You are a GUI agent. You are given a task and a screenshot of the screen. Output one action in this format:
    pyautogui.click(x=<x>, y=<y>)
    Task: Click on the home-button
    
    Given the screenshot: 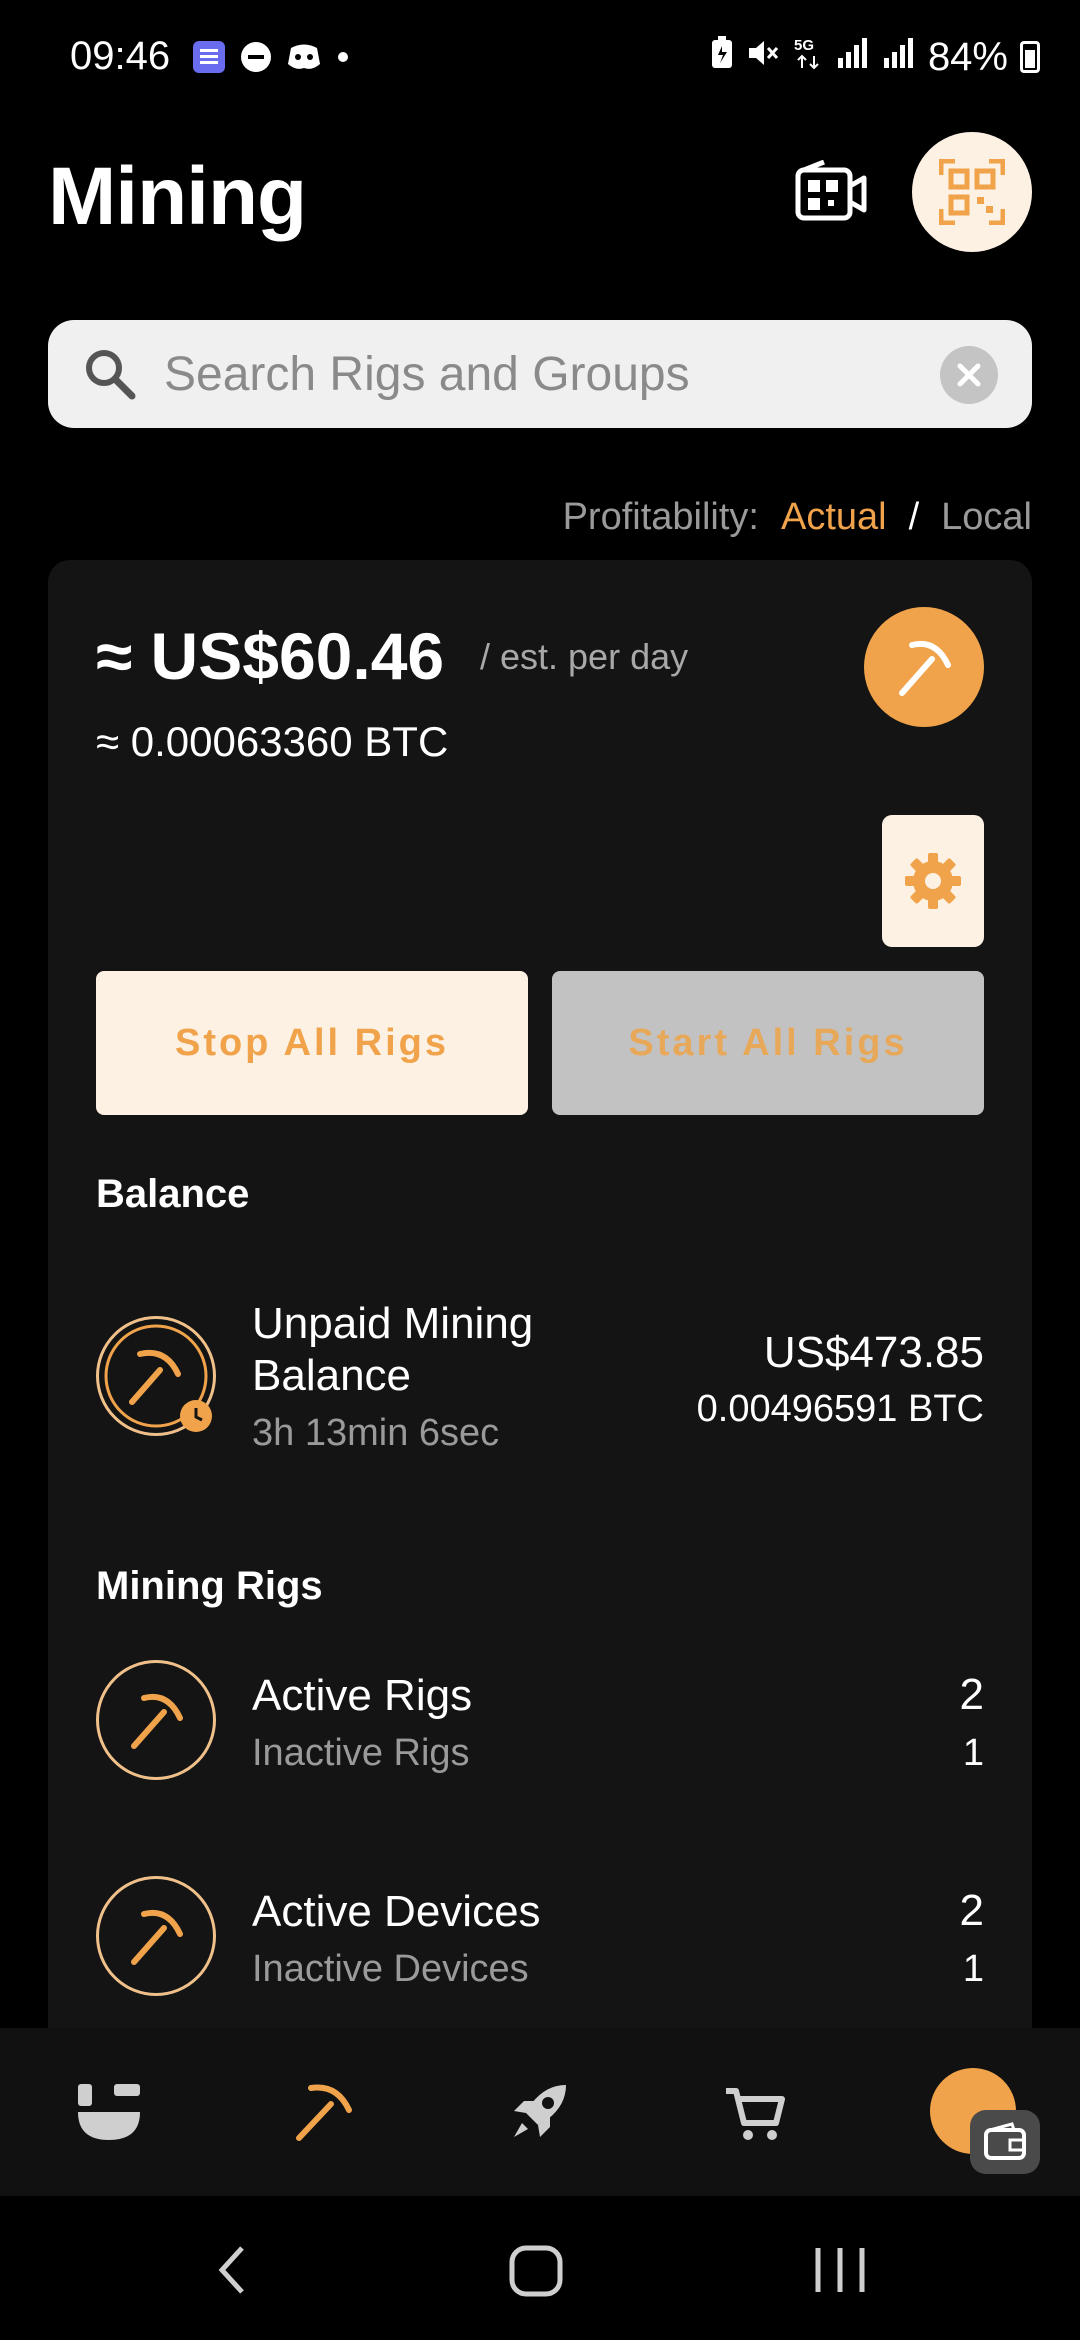 What is the action you would take?
    pyautogui.click(x=536, y=2272)
    